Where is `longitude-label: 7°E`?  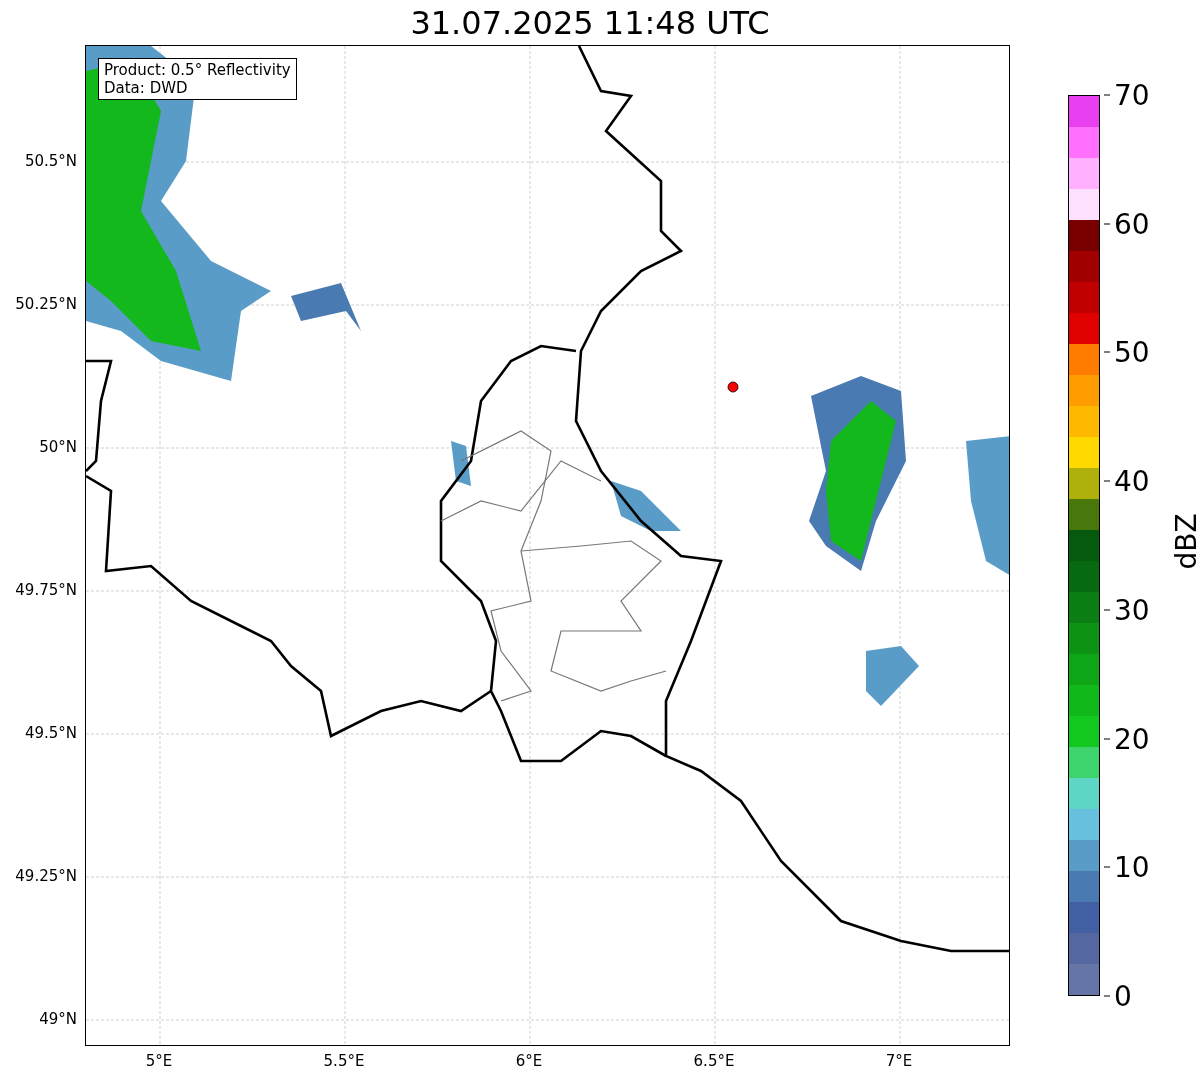 longitude-label: 7°E is located at coordinates (899, 1061).